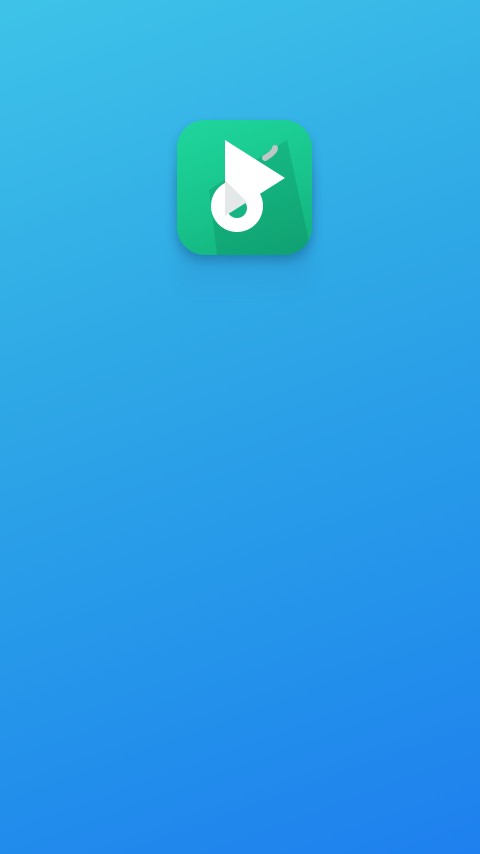 The image size is (480, 854). I want to click on app-logo, so click(244, 210).